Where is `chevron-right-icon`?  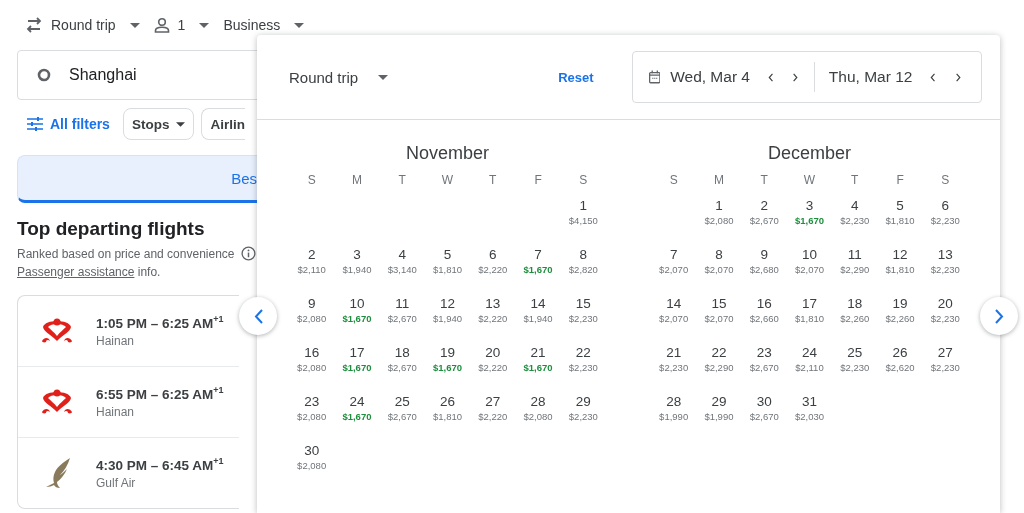
chevron-right-icon is located at coordinates (999, 316).